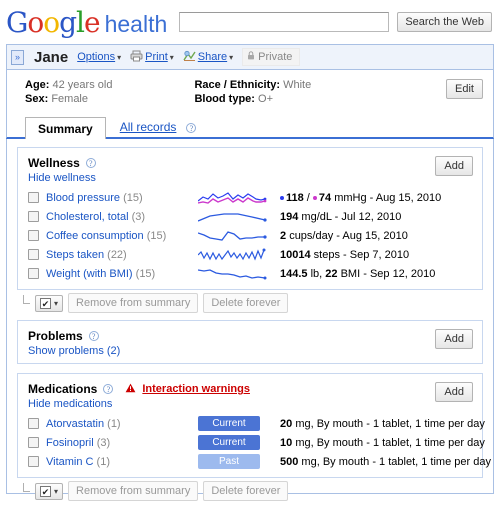 Image resolution: width=500 pixels, height=506 pixels. I want to click on google-health-logo: Google health, so click(87, 22).